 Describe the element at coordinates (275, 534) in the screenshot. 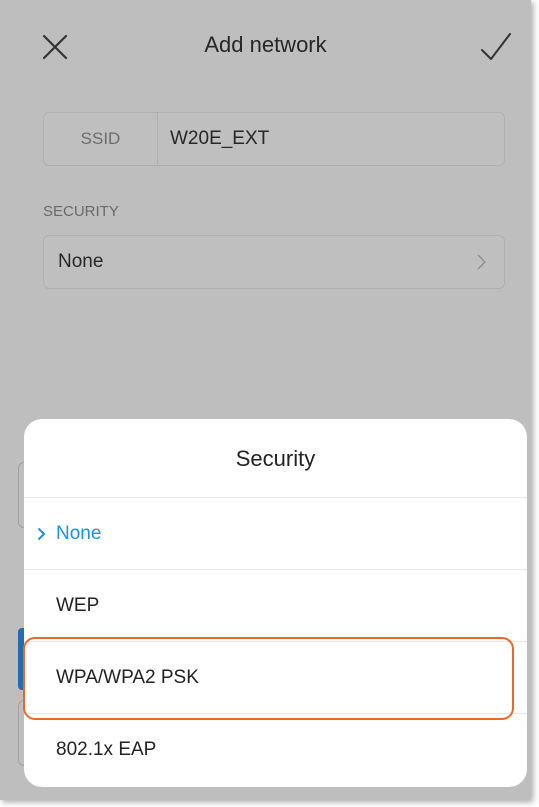

I see `security-option-none: None` at that location.